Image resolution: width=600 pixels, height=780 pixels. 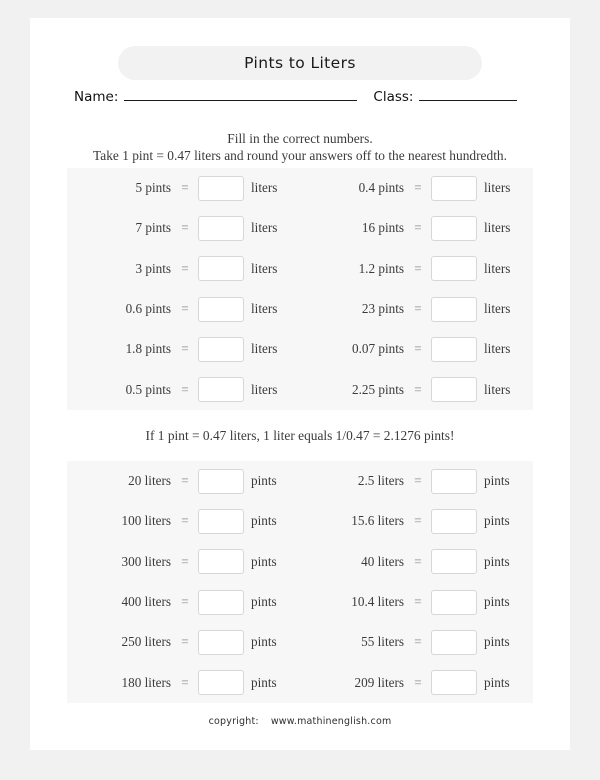 I want to click on copyright-label: copyright:, so click(x=233, y=721).